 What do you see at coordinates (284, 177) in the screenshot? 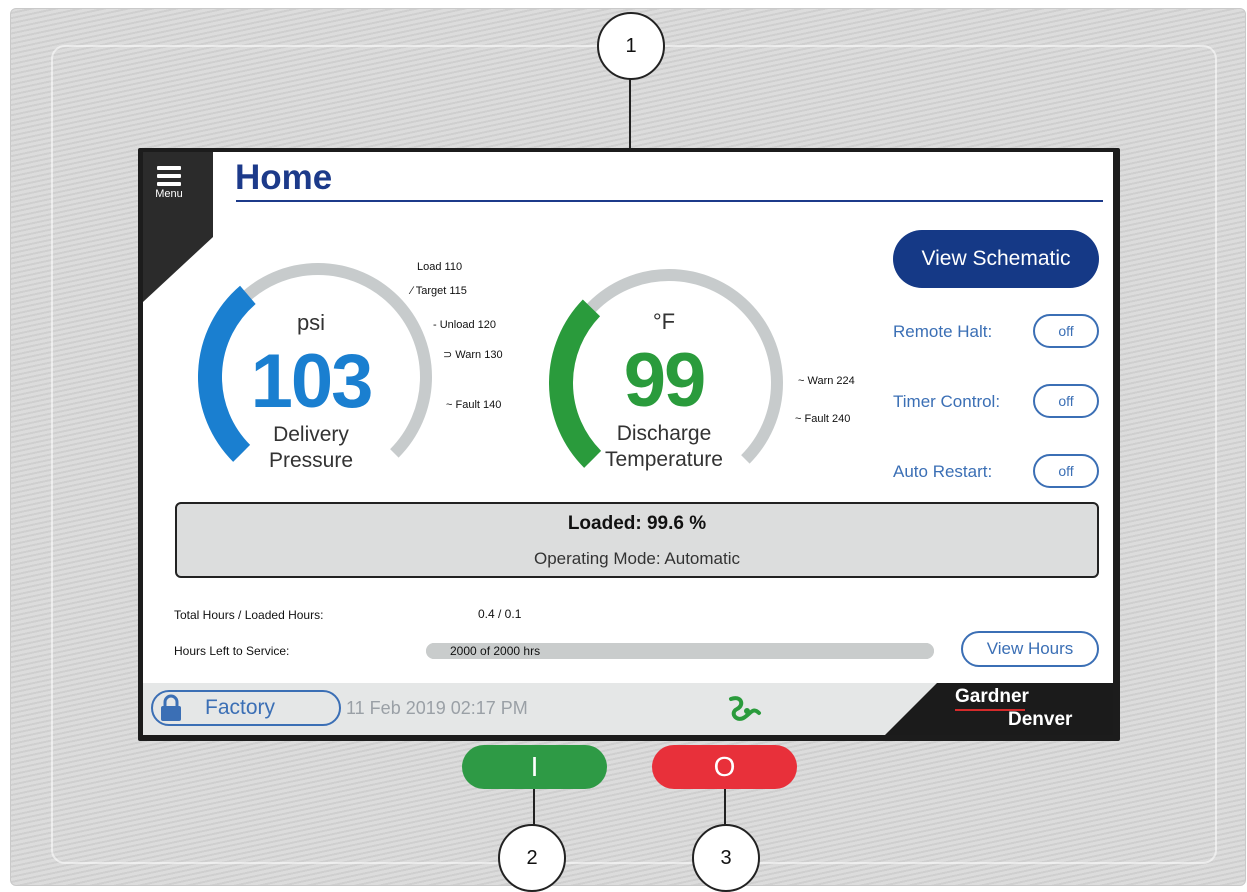
I see `page-title: Home` at bounding box center [284, 177].